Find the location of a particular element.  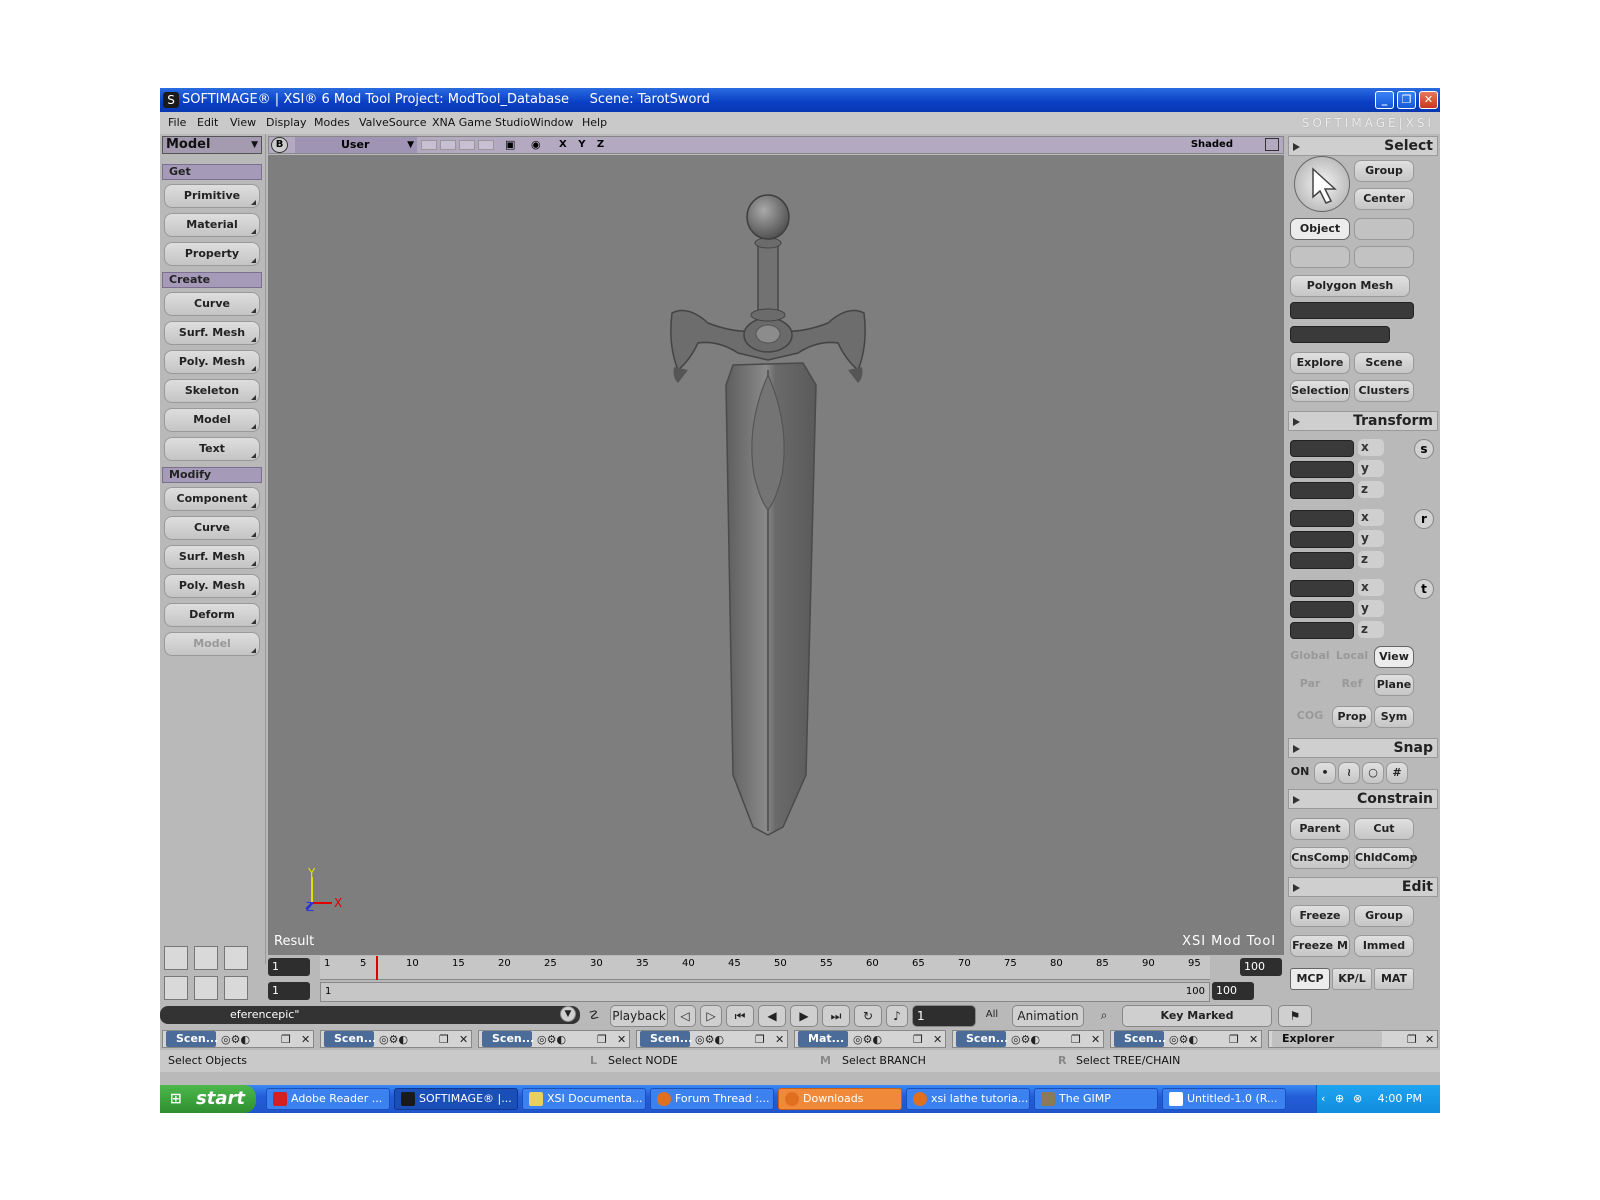

property-button: Property is located at coordinates (212, 254).